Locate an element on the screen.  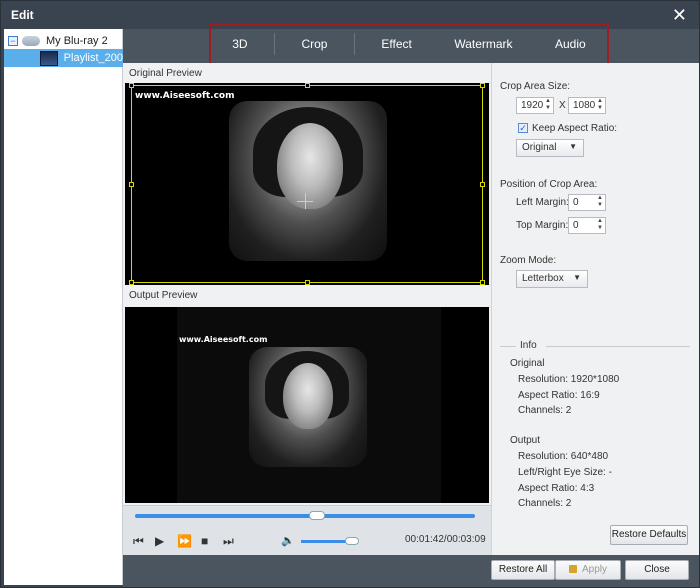
playlist-thumbnail is located at coordinates (49, 58).